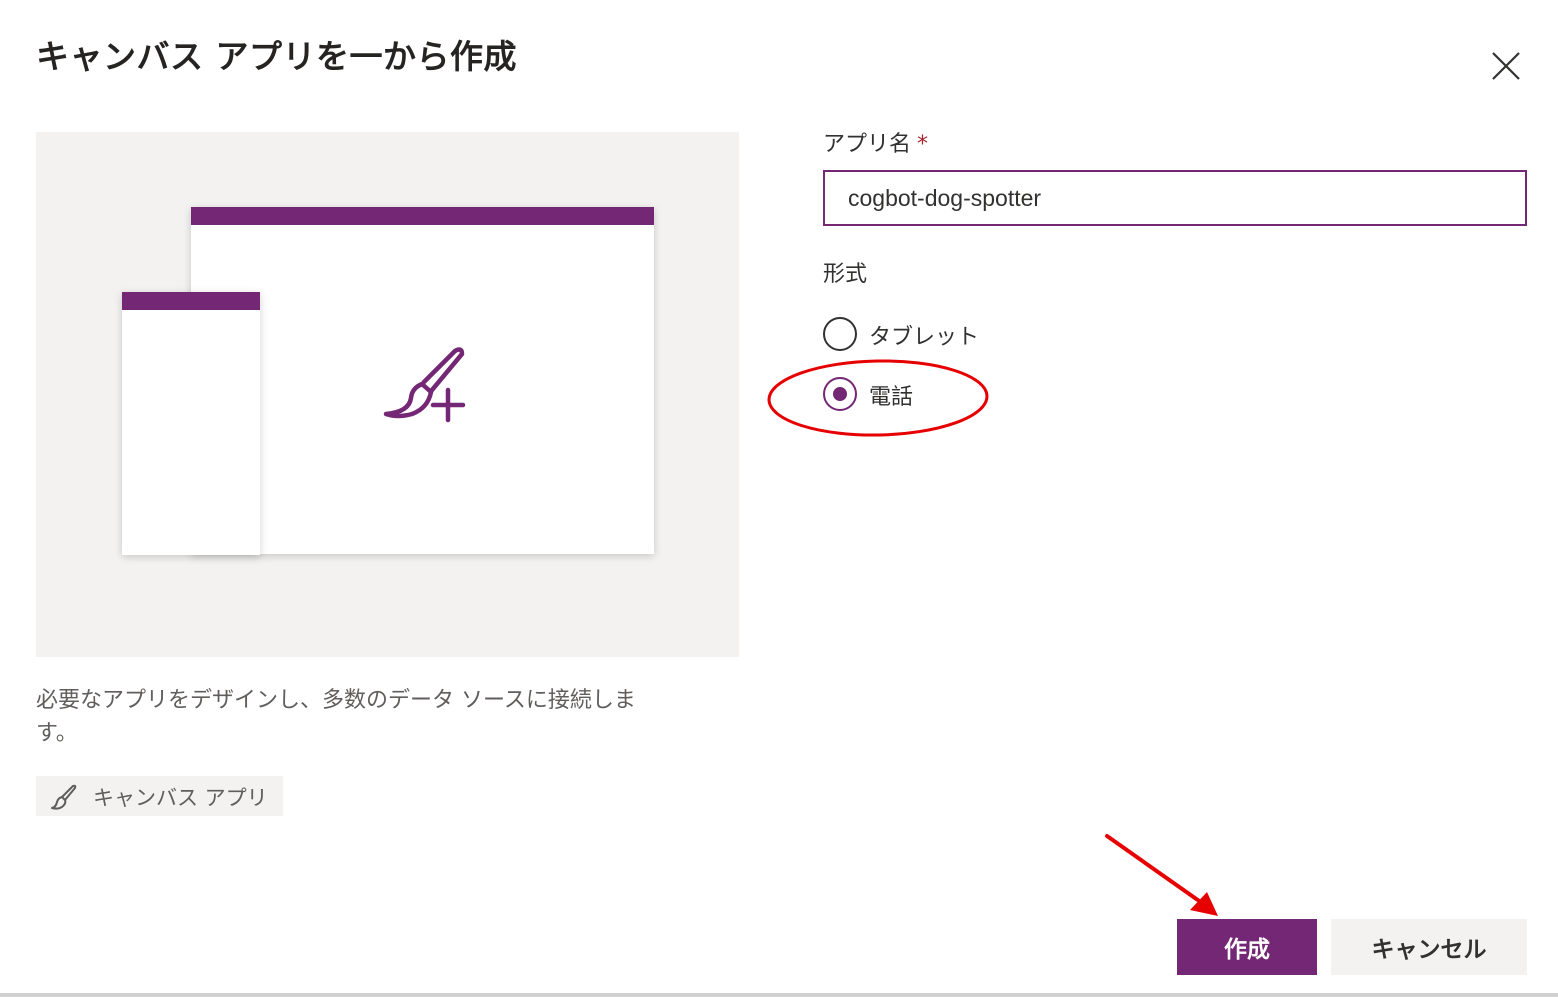  Describe the element at coordinates (64, 797) in the screenshot. I see `paintbrush-icon` at that location.